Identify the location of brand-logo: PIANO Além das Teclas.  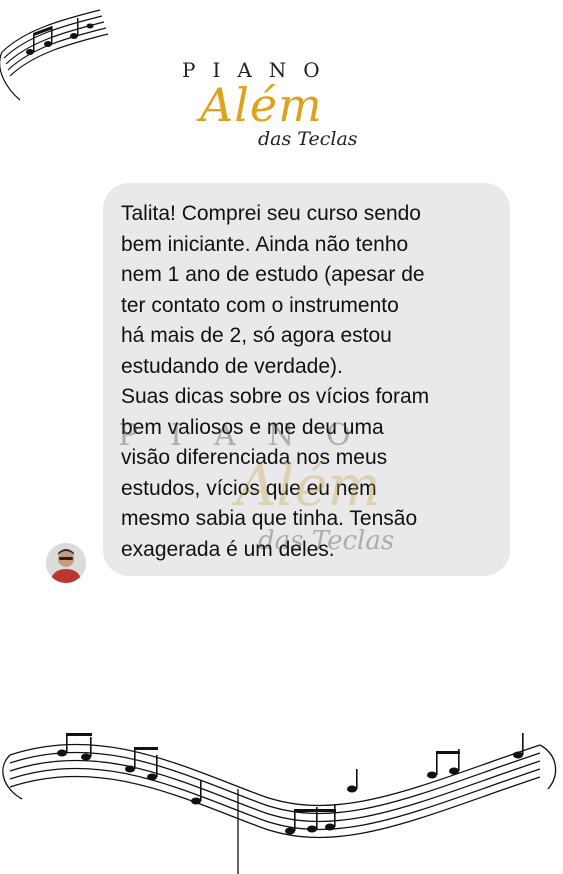
(280, 102).